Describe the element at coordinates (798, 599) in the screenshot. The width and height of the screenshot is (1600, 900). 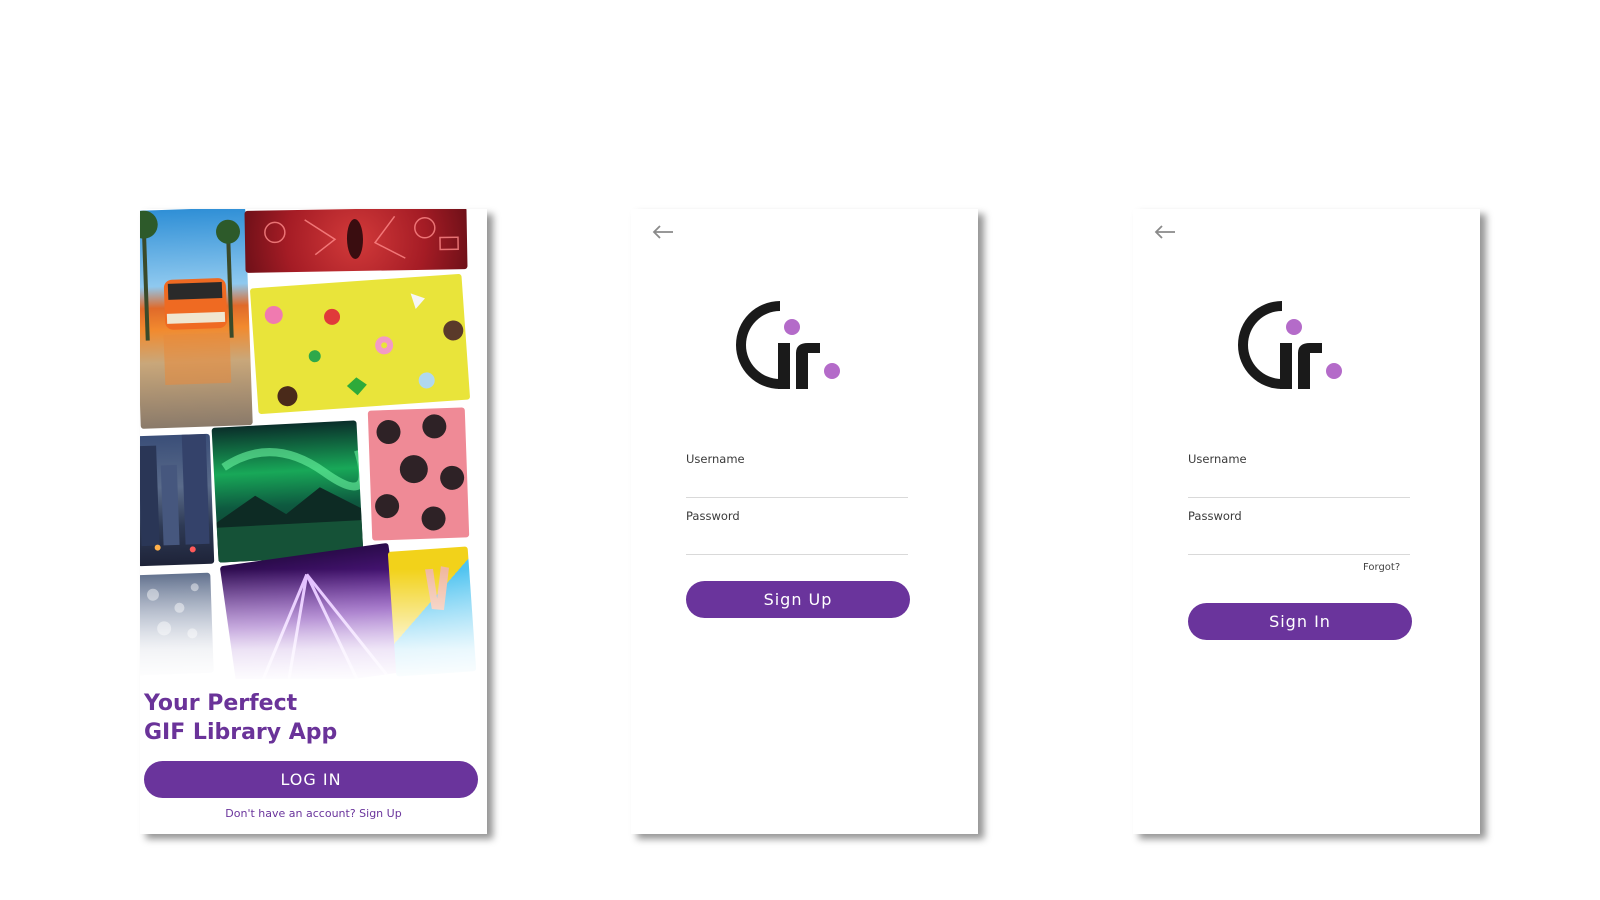
I see `sign-up-button: Sign Up` at that location.